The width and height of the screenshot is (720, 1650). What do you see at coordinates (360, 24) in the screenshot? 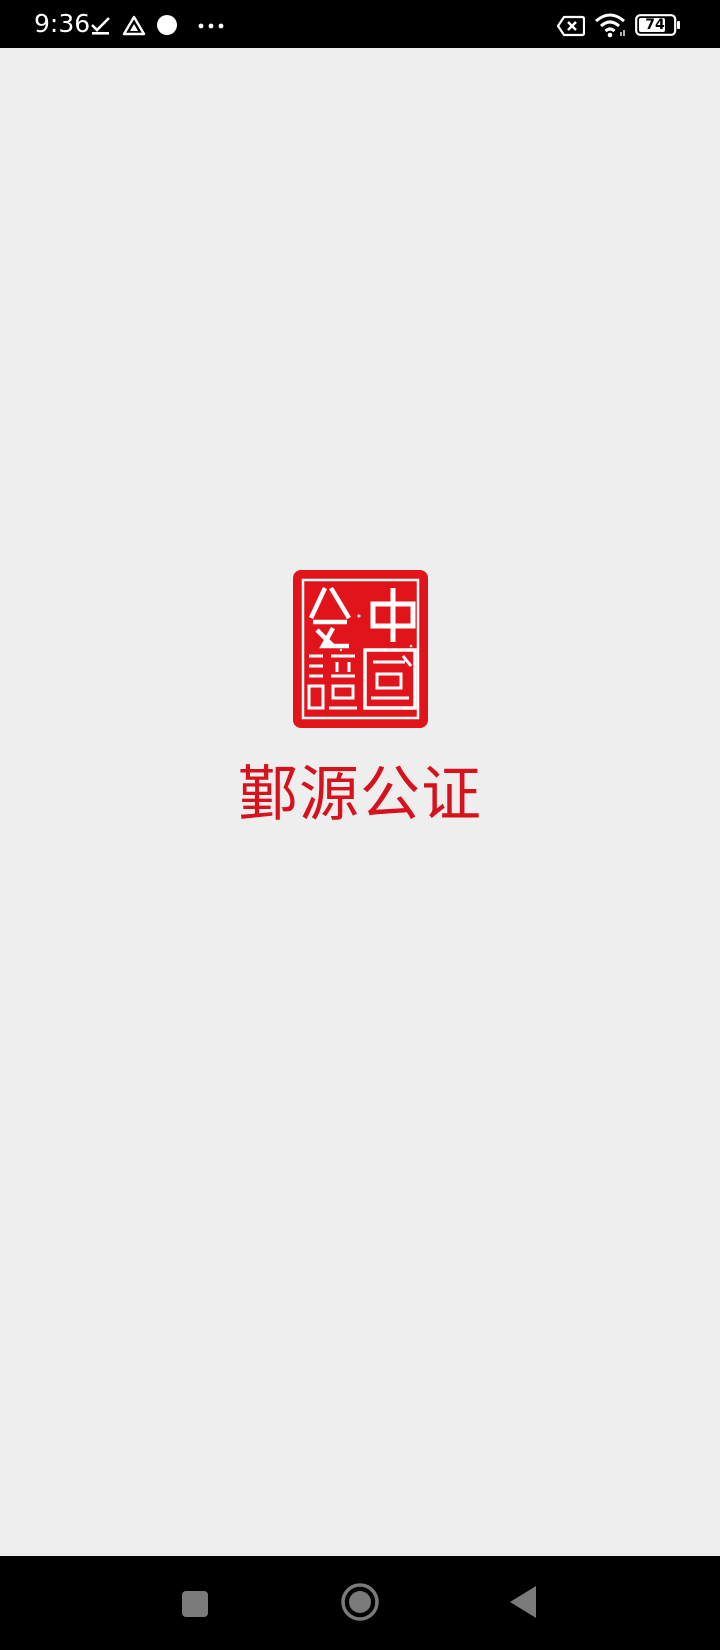
I see `status-bar: 9:36 74` at bounding box center [360, 24].